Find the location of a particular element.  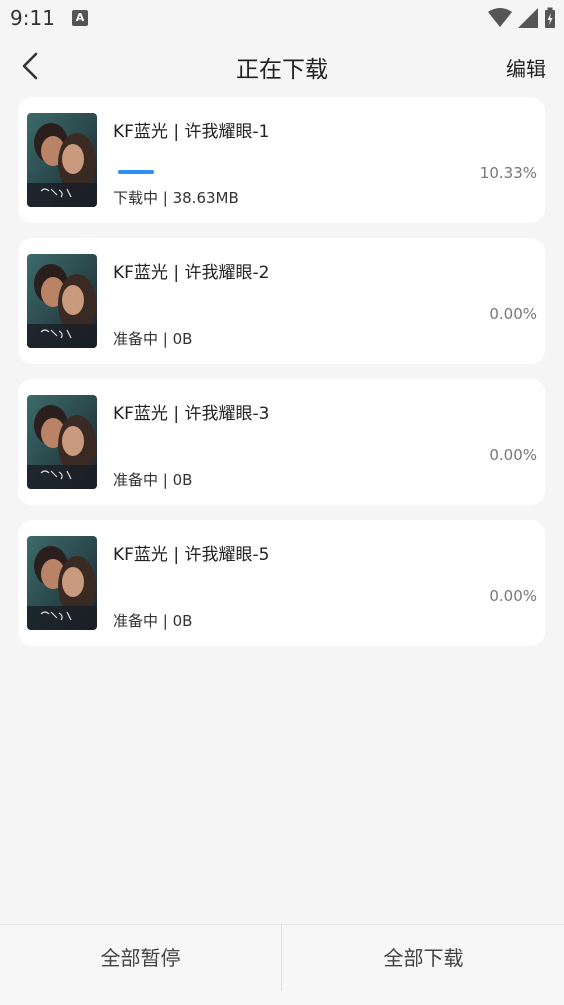

divider is located at coordinates (281, 958).